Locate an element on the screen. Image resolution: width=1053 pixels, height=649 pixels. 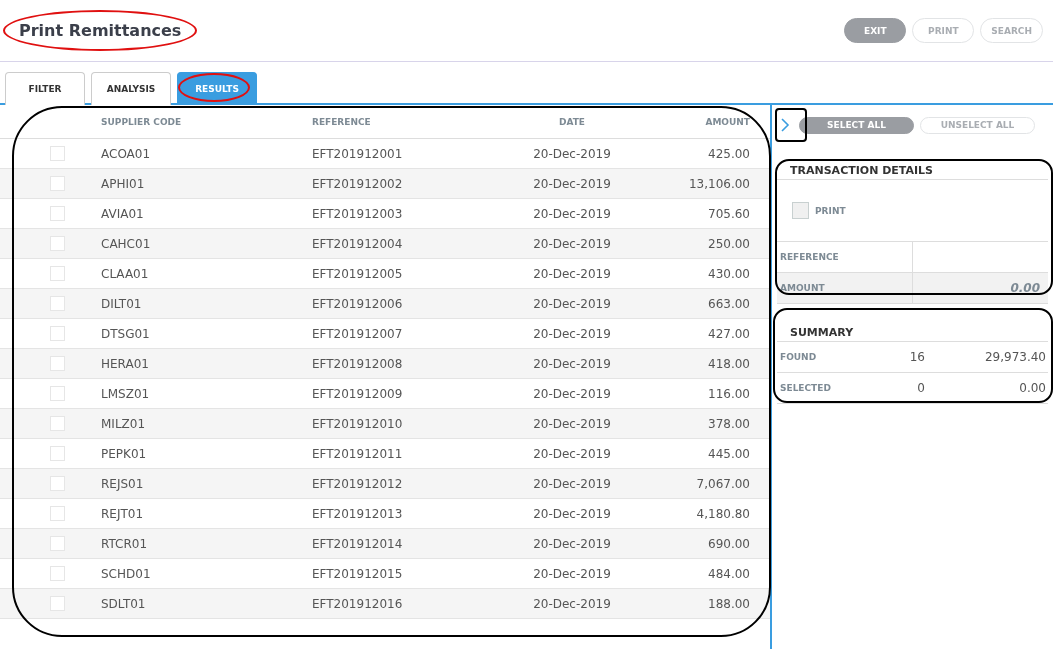
summary-label: FOUND is located at coordinates (798, 357).